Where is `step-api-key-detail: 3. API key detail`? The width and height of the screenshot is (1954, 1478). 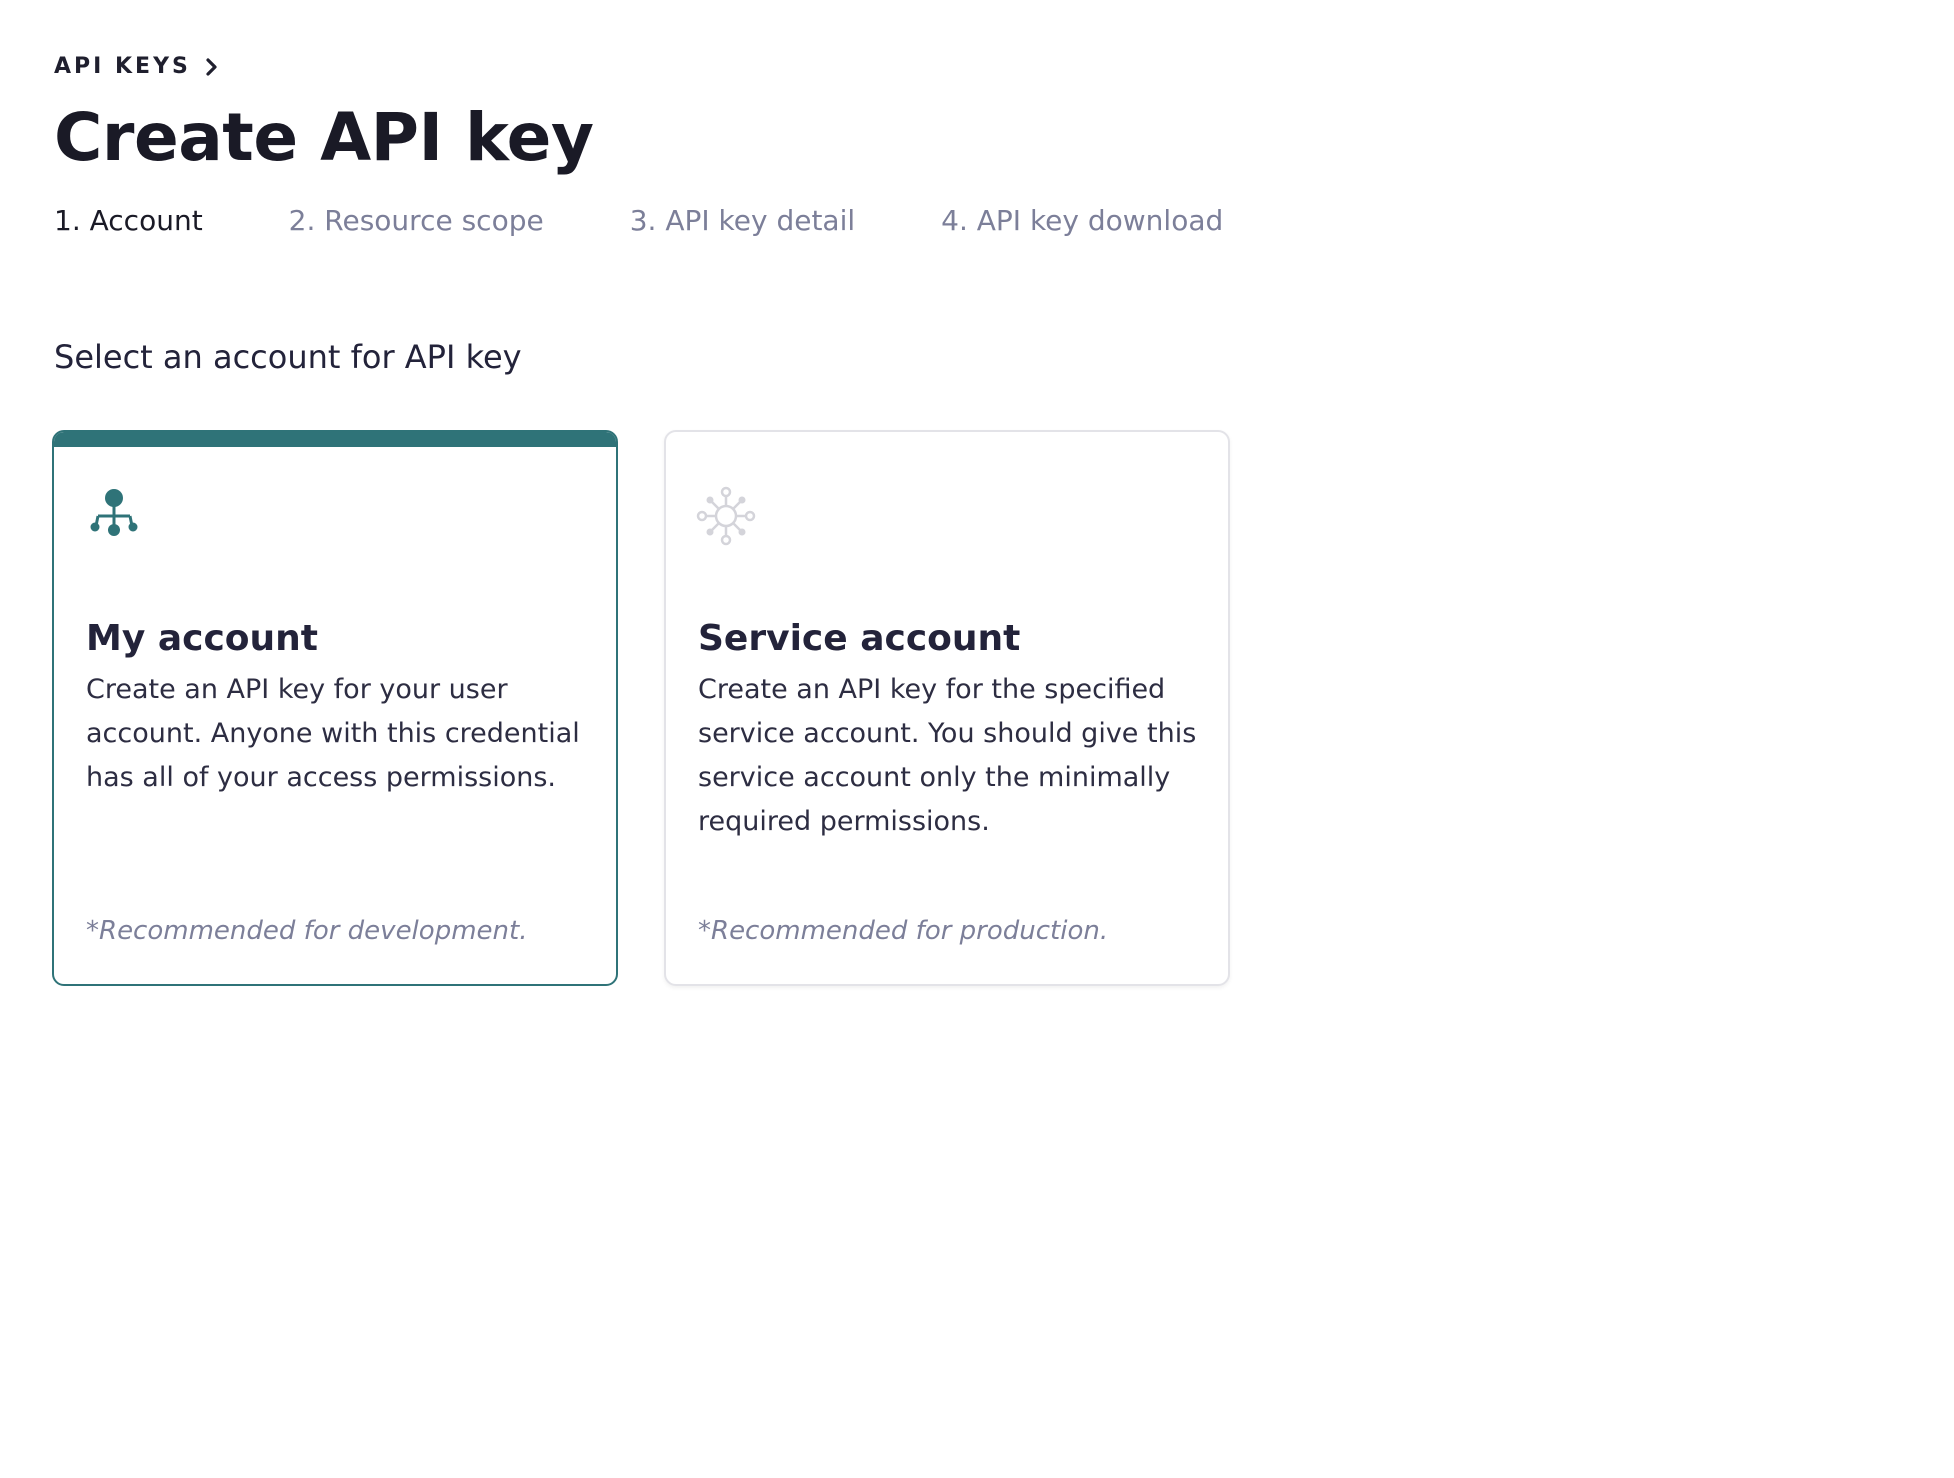
step-api-key-detail: 3. API key detail is located at coordinates (742, 220).